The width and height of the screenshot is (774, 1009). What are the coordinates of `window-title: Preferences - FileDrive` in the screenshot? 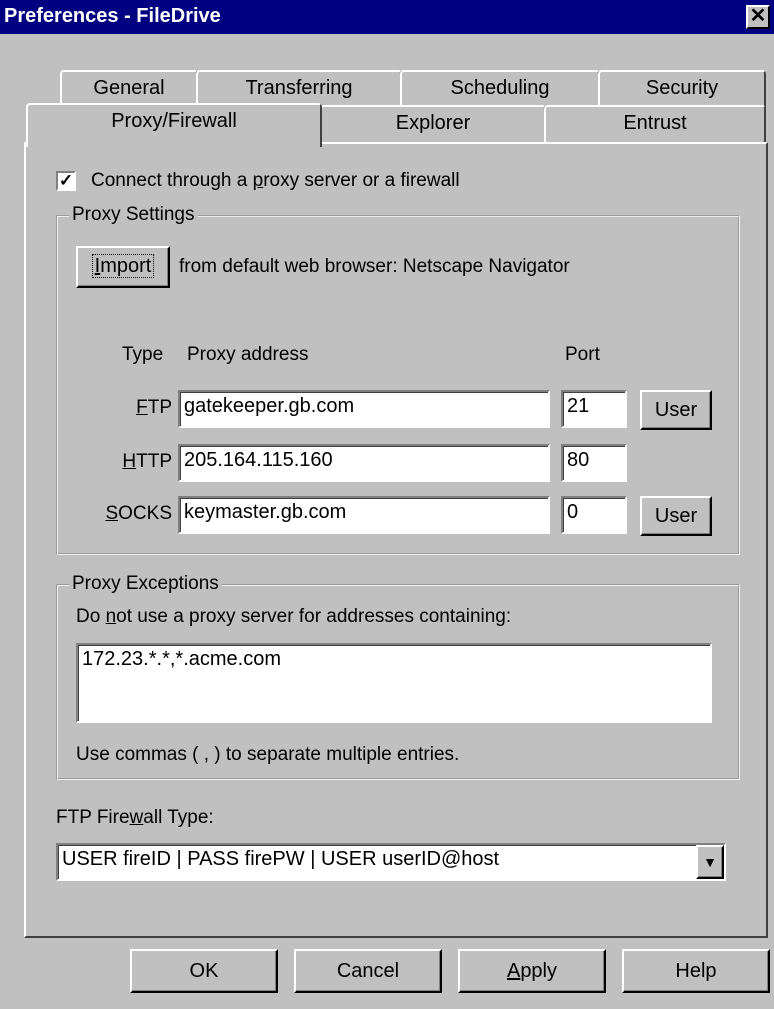 It's located at (112, 16).